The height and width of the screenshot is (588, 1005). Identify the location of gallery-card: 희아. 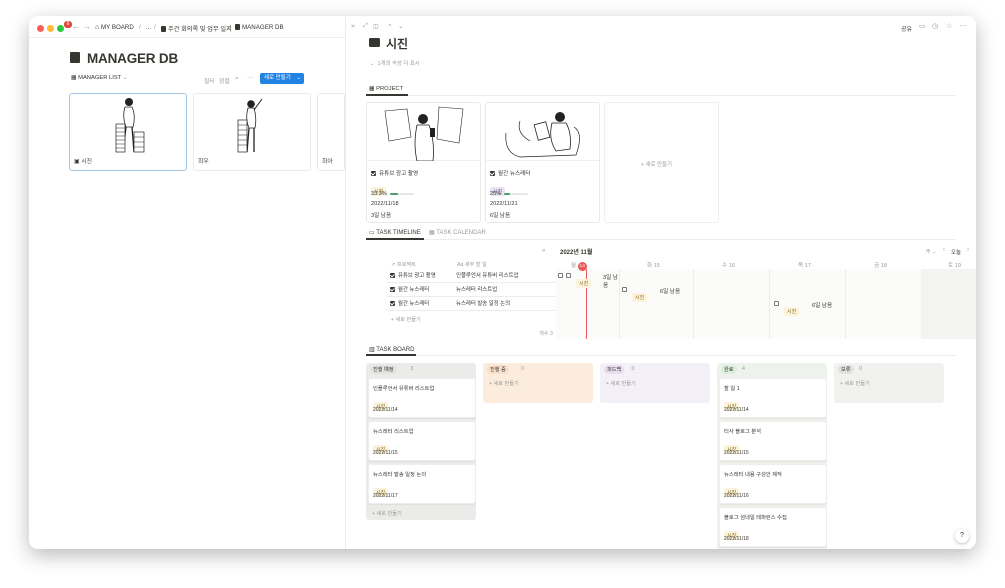
(331, 132).